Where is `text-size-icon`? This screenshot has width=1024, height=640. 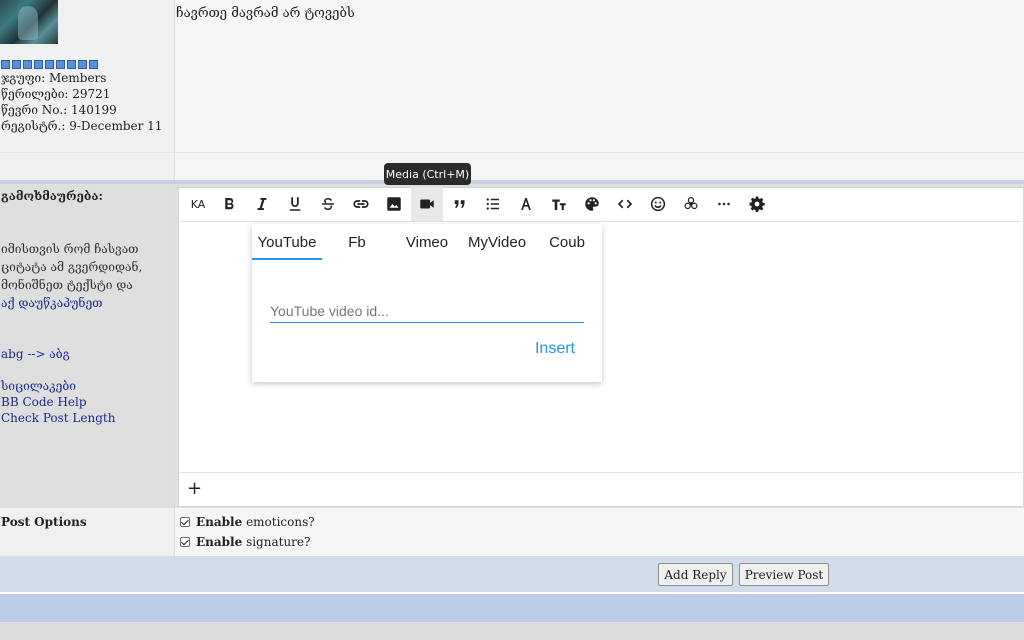 text-size-icon is located at coordinates (559, 204).